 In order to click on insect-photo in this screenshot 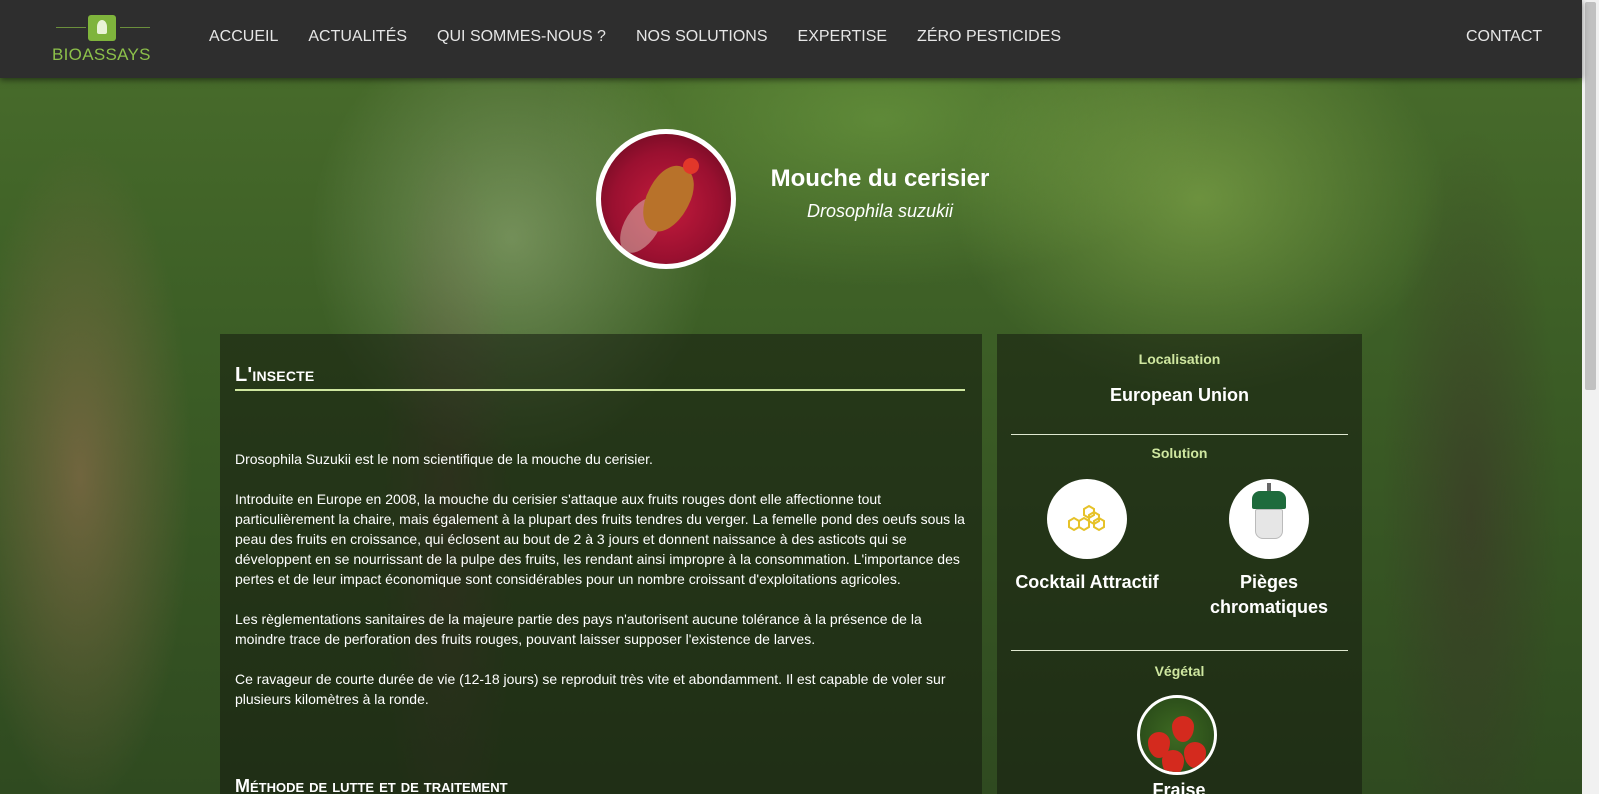, I will do `click(666, 199)`.